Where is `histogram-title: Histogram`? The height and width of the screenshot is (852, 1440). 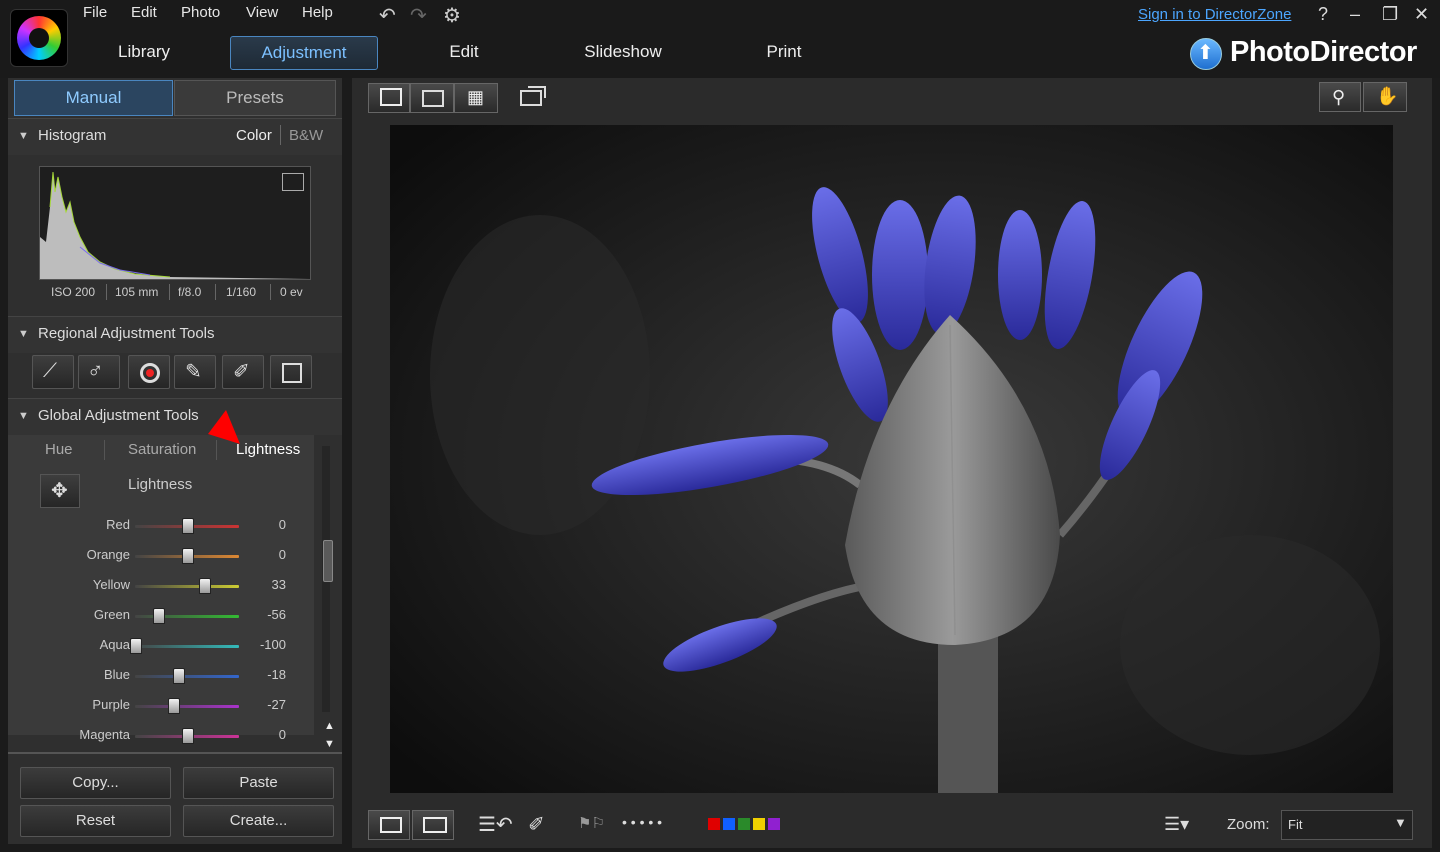
histogram-title: Histogram is located at coordinates (72, 135).